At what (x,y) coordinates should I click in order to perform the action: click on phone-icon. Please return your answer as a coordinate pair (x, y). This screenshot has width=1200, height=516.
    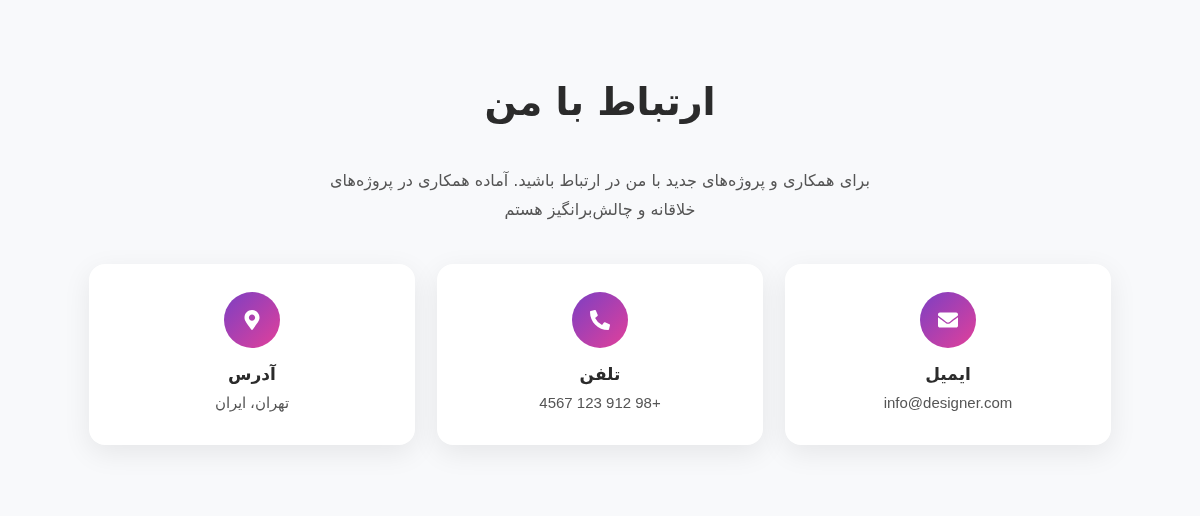
    Looking at the image, I should click on (600, 320).